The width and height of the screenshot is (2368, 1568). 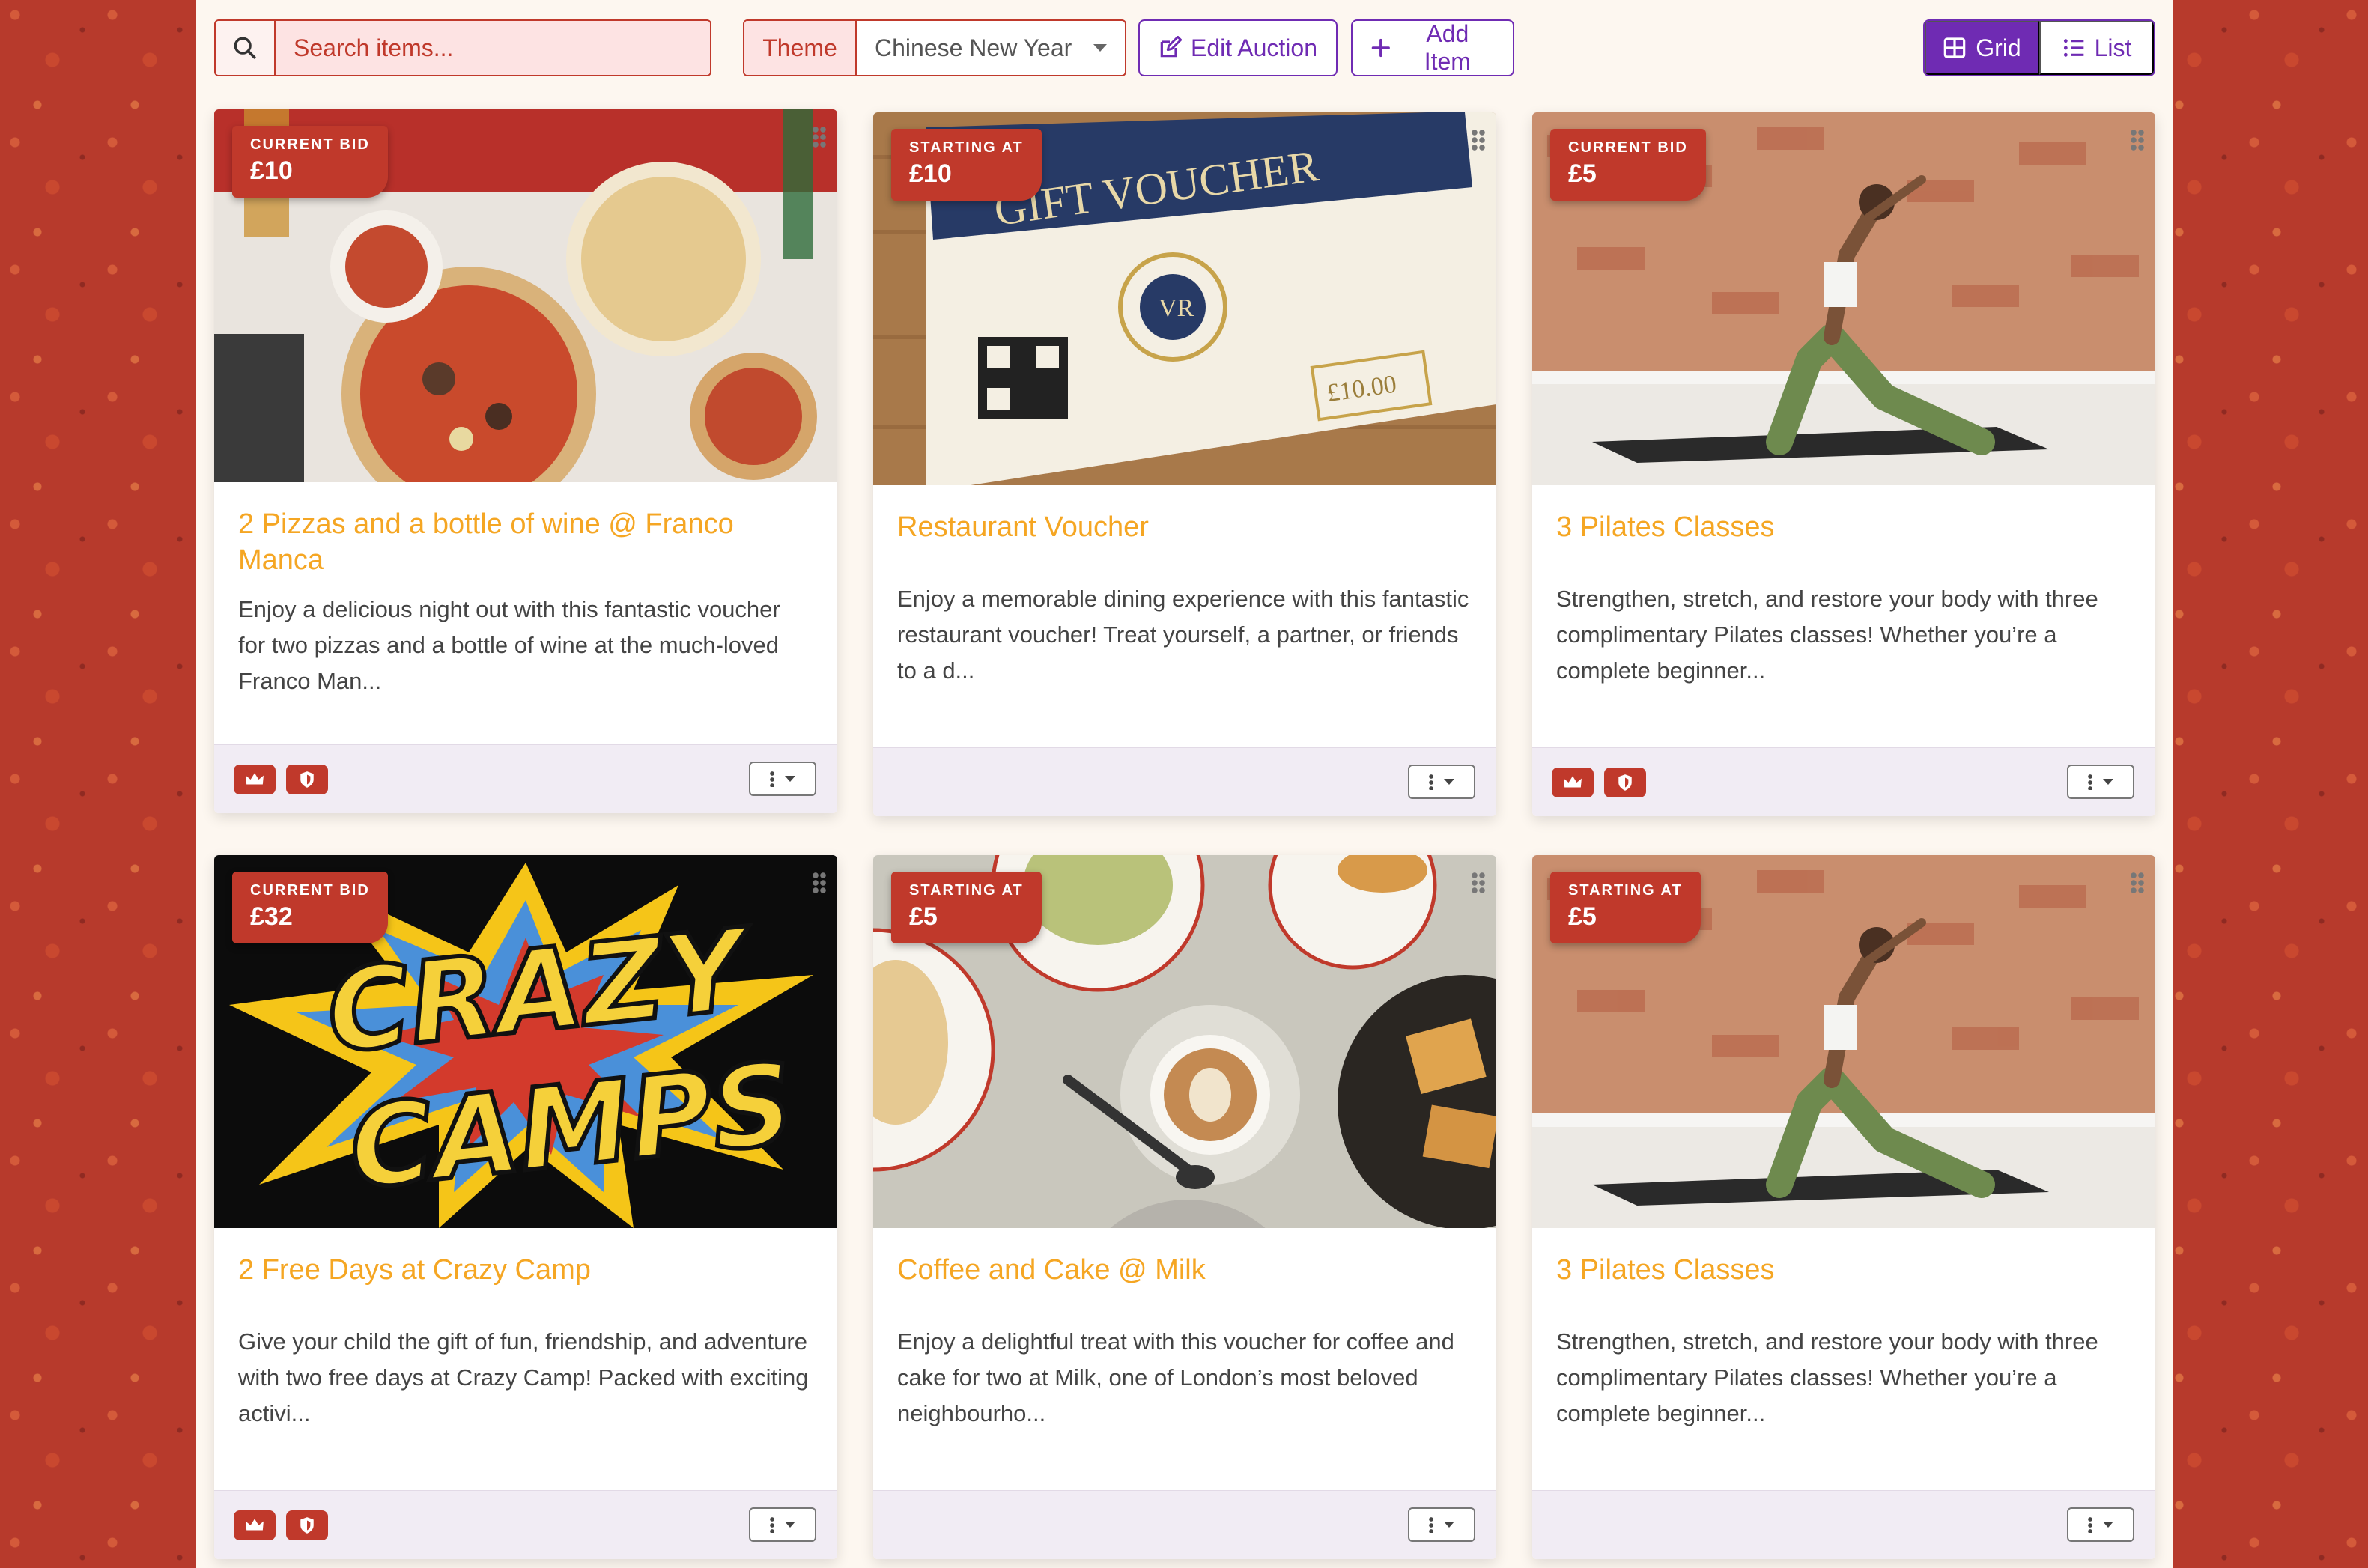 I want to click on bid-badge-amount: £32, so click(x=271, y=916).